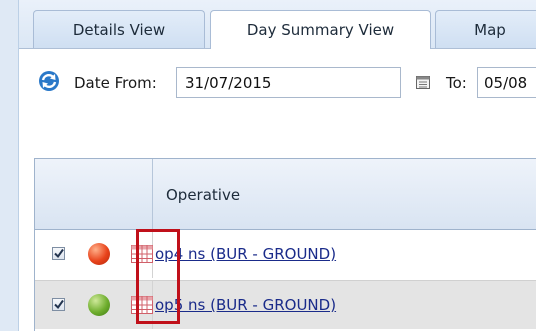  I want to click on tab-day-summary-view: Day Summary View, so click(320, 29).